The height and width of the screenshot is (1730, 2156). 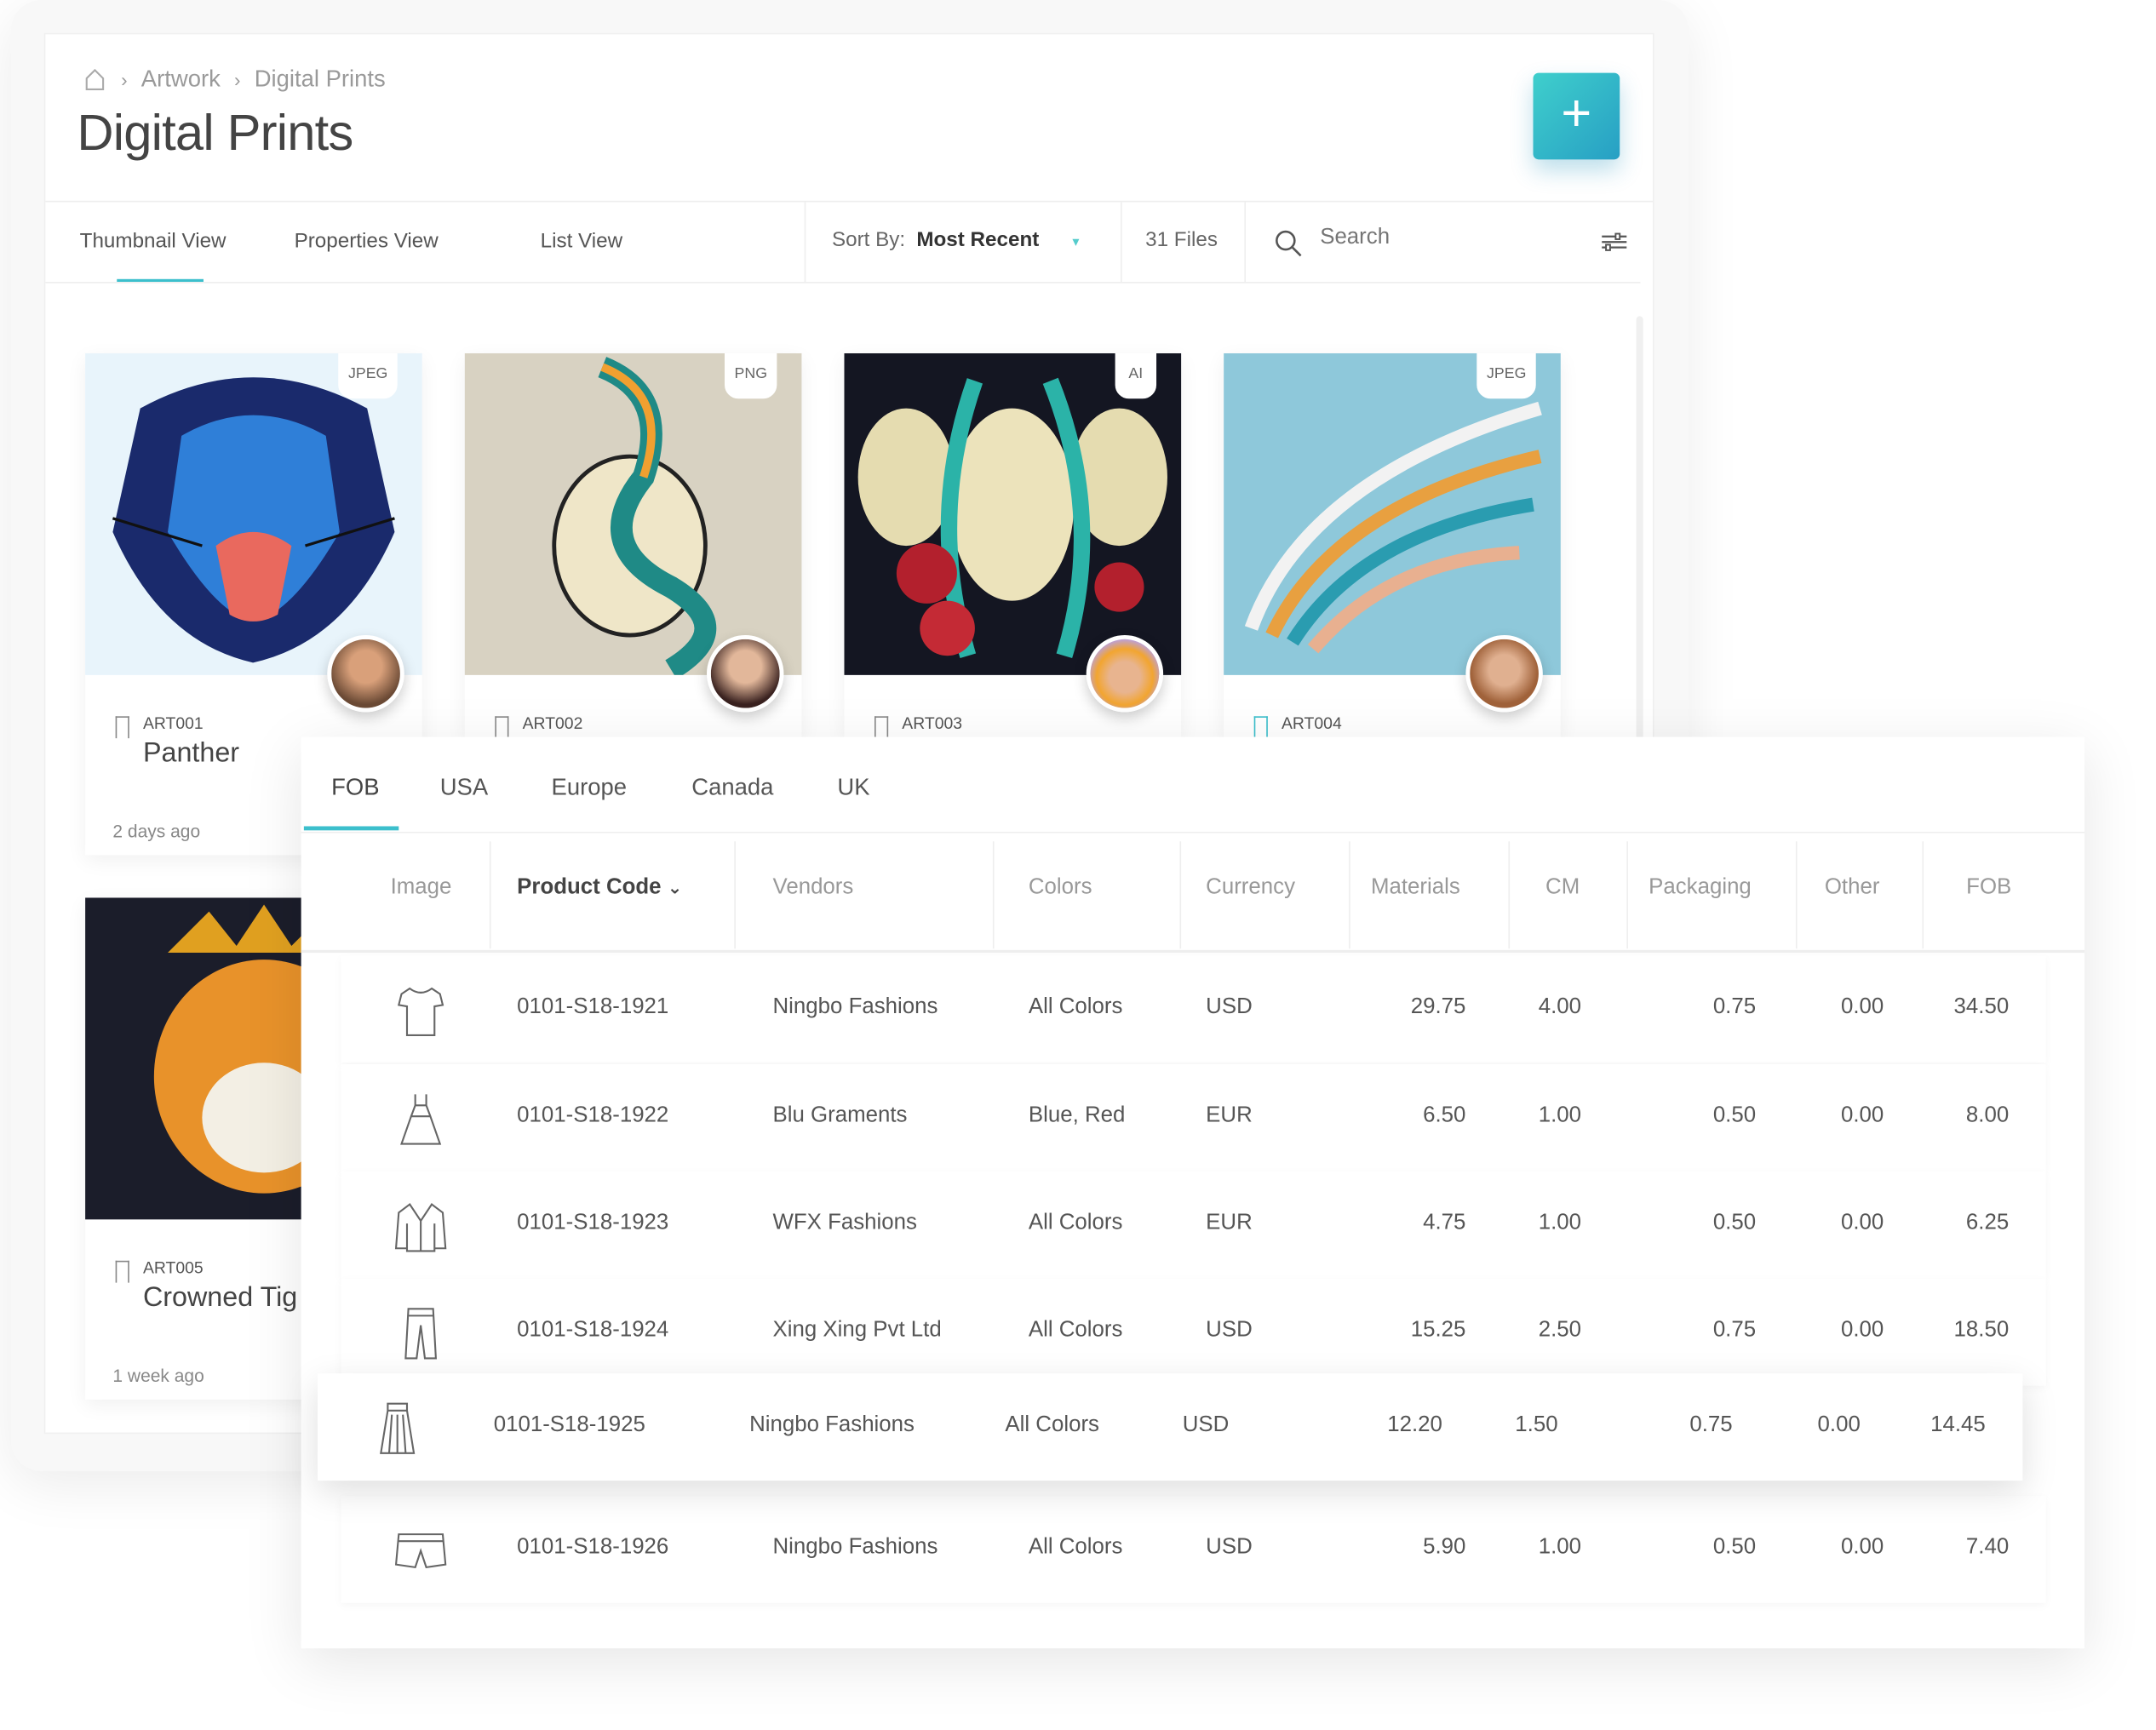 What do you see at coordinates (1060, 889) in the screenshot?
I see `column-header-colors: Colors` at bounding box center [1060, 889].